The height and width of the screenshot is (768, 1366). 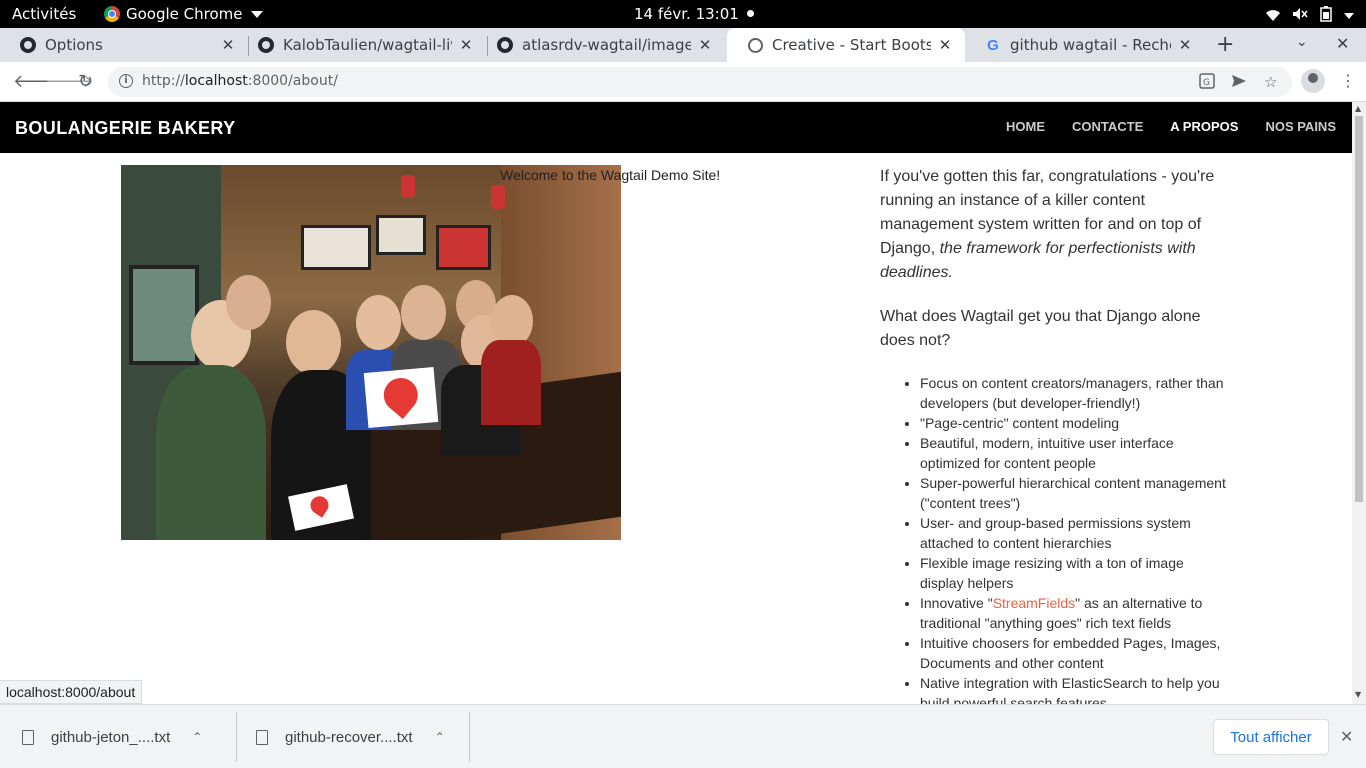 I want to click on kebab-menu-icon: ⋮, so click(x=1348, y=80).